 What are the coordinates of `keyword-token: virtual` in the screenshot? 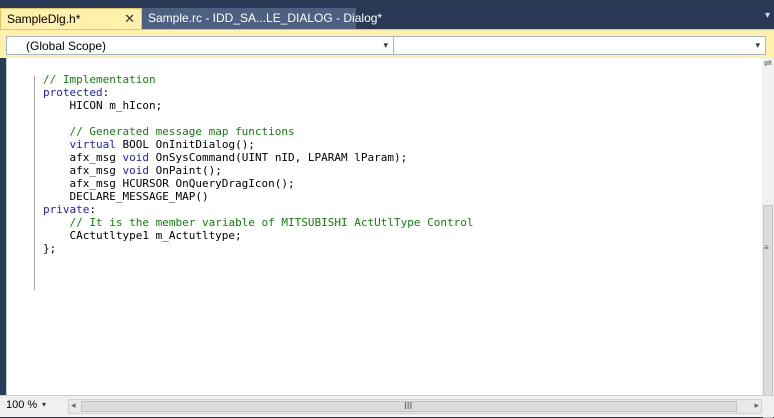 It's located at (92, 144).